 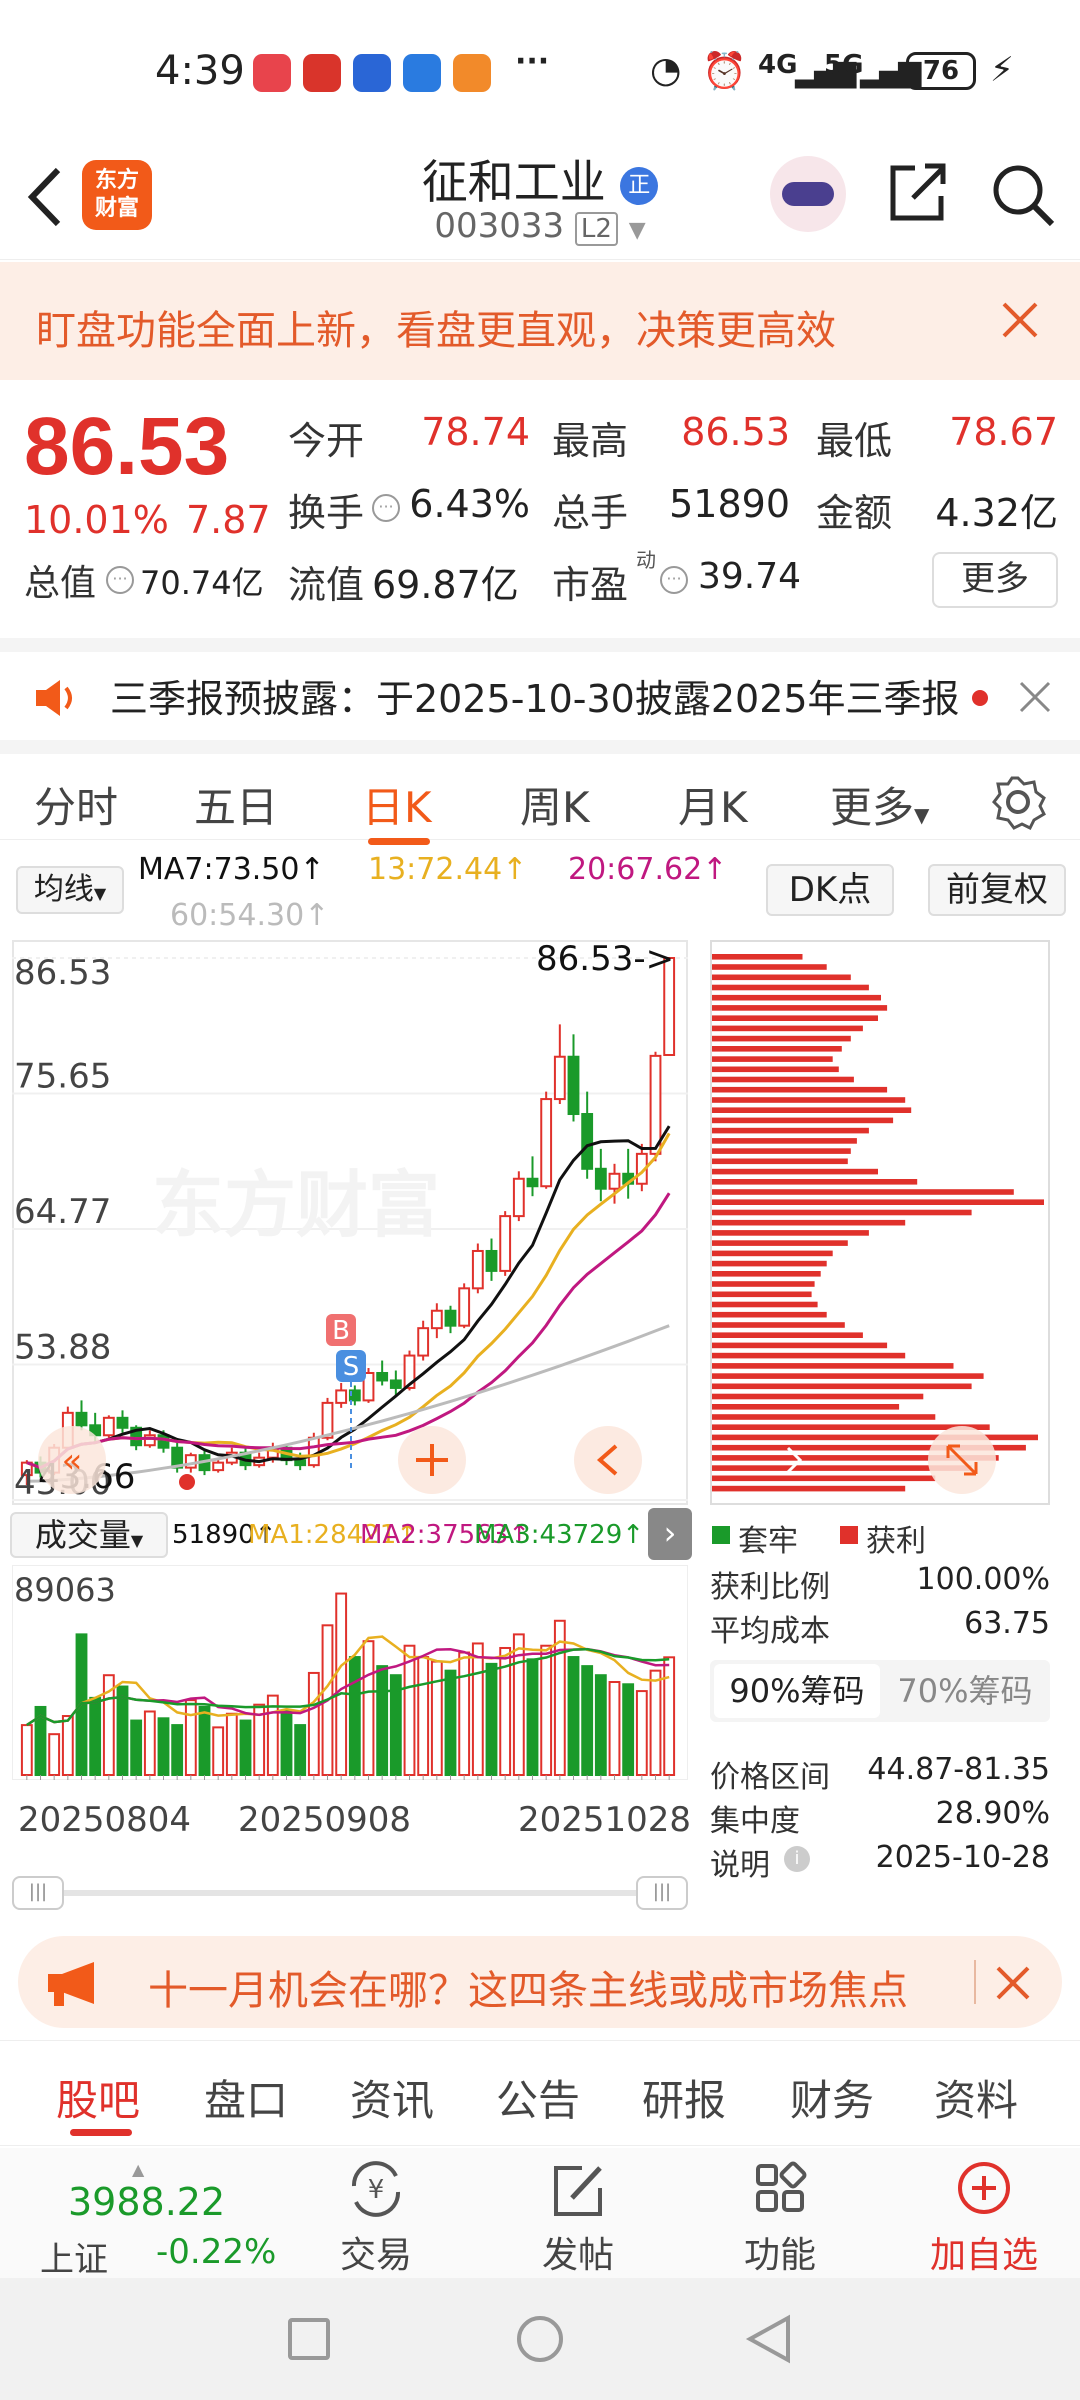 I want to click on tab-five-day: 五日, so click(x=236, y=804).